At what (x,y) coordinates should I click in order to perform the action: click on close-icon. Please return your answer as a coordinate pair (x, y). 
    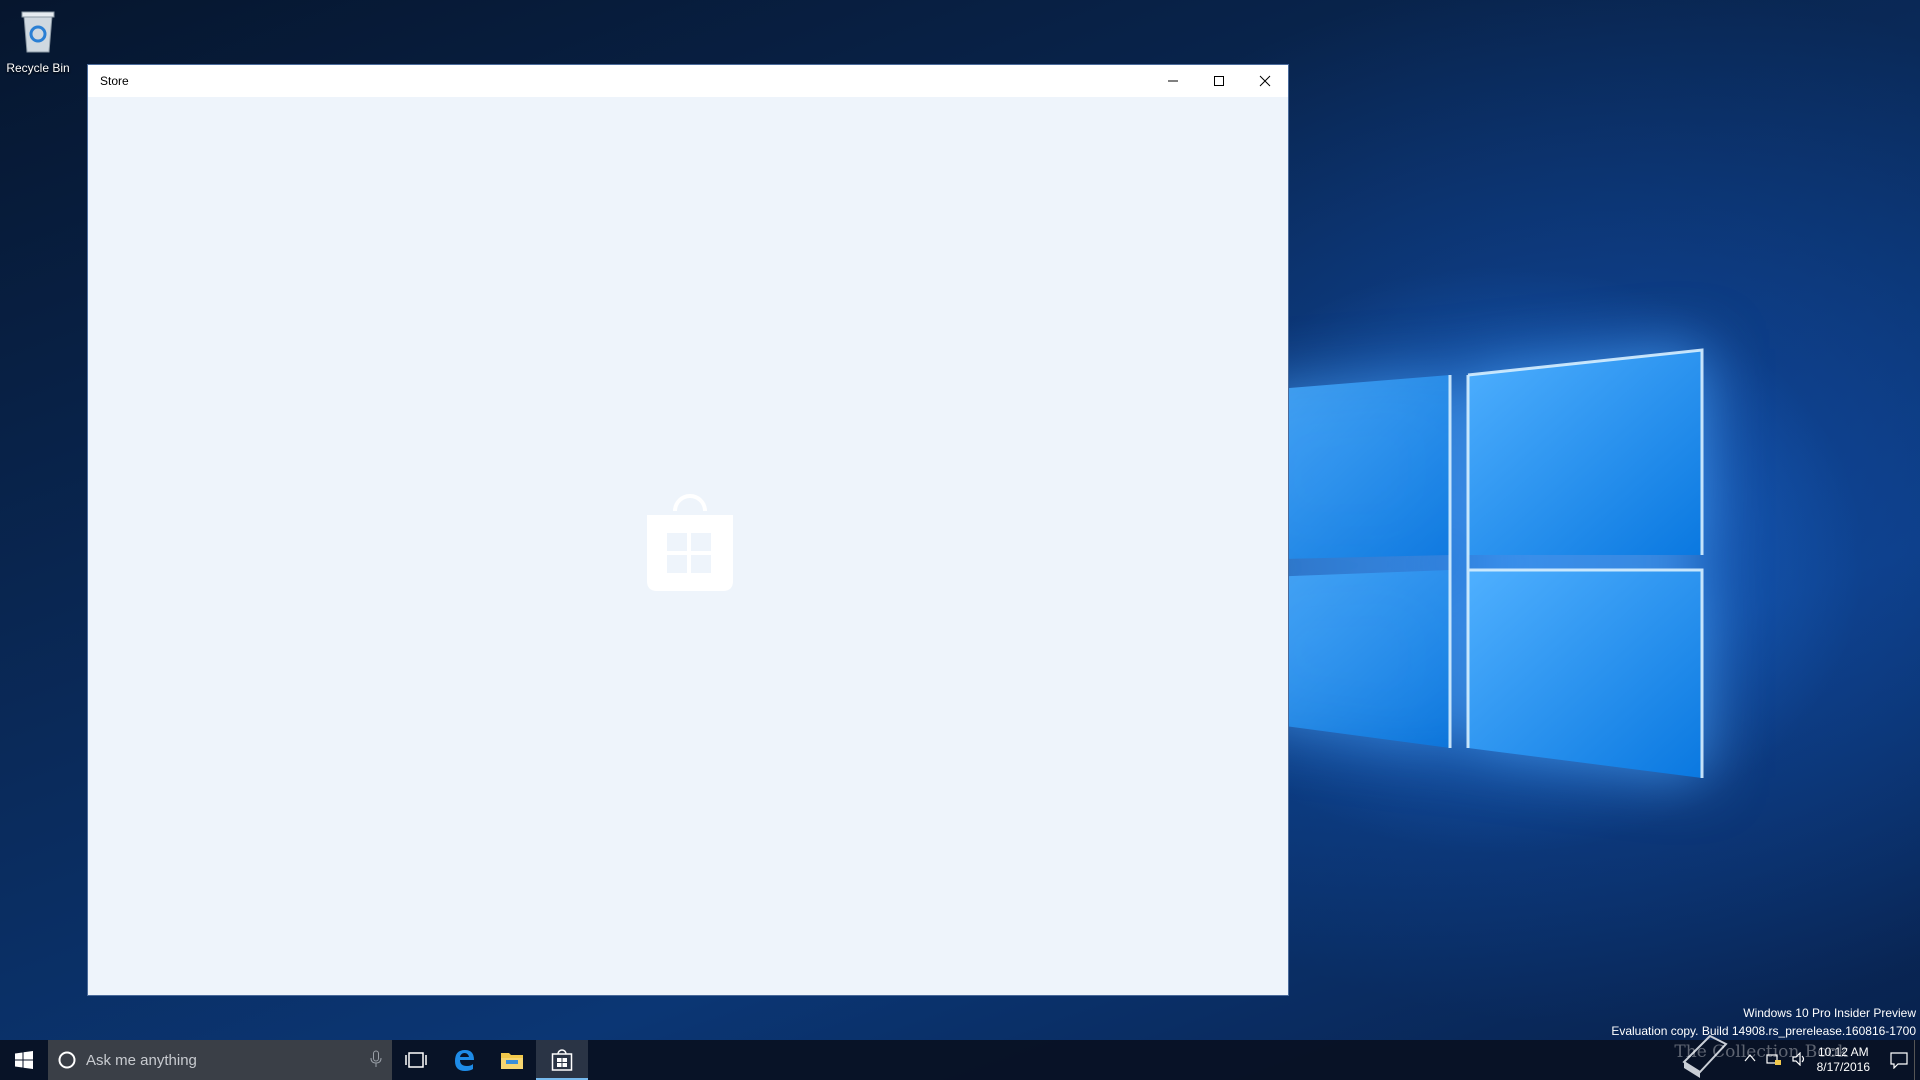
    Looking at the image, I should click on (1265, 81).